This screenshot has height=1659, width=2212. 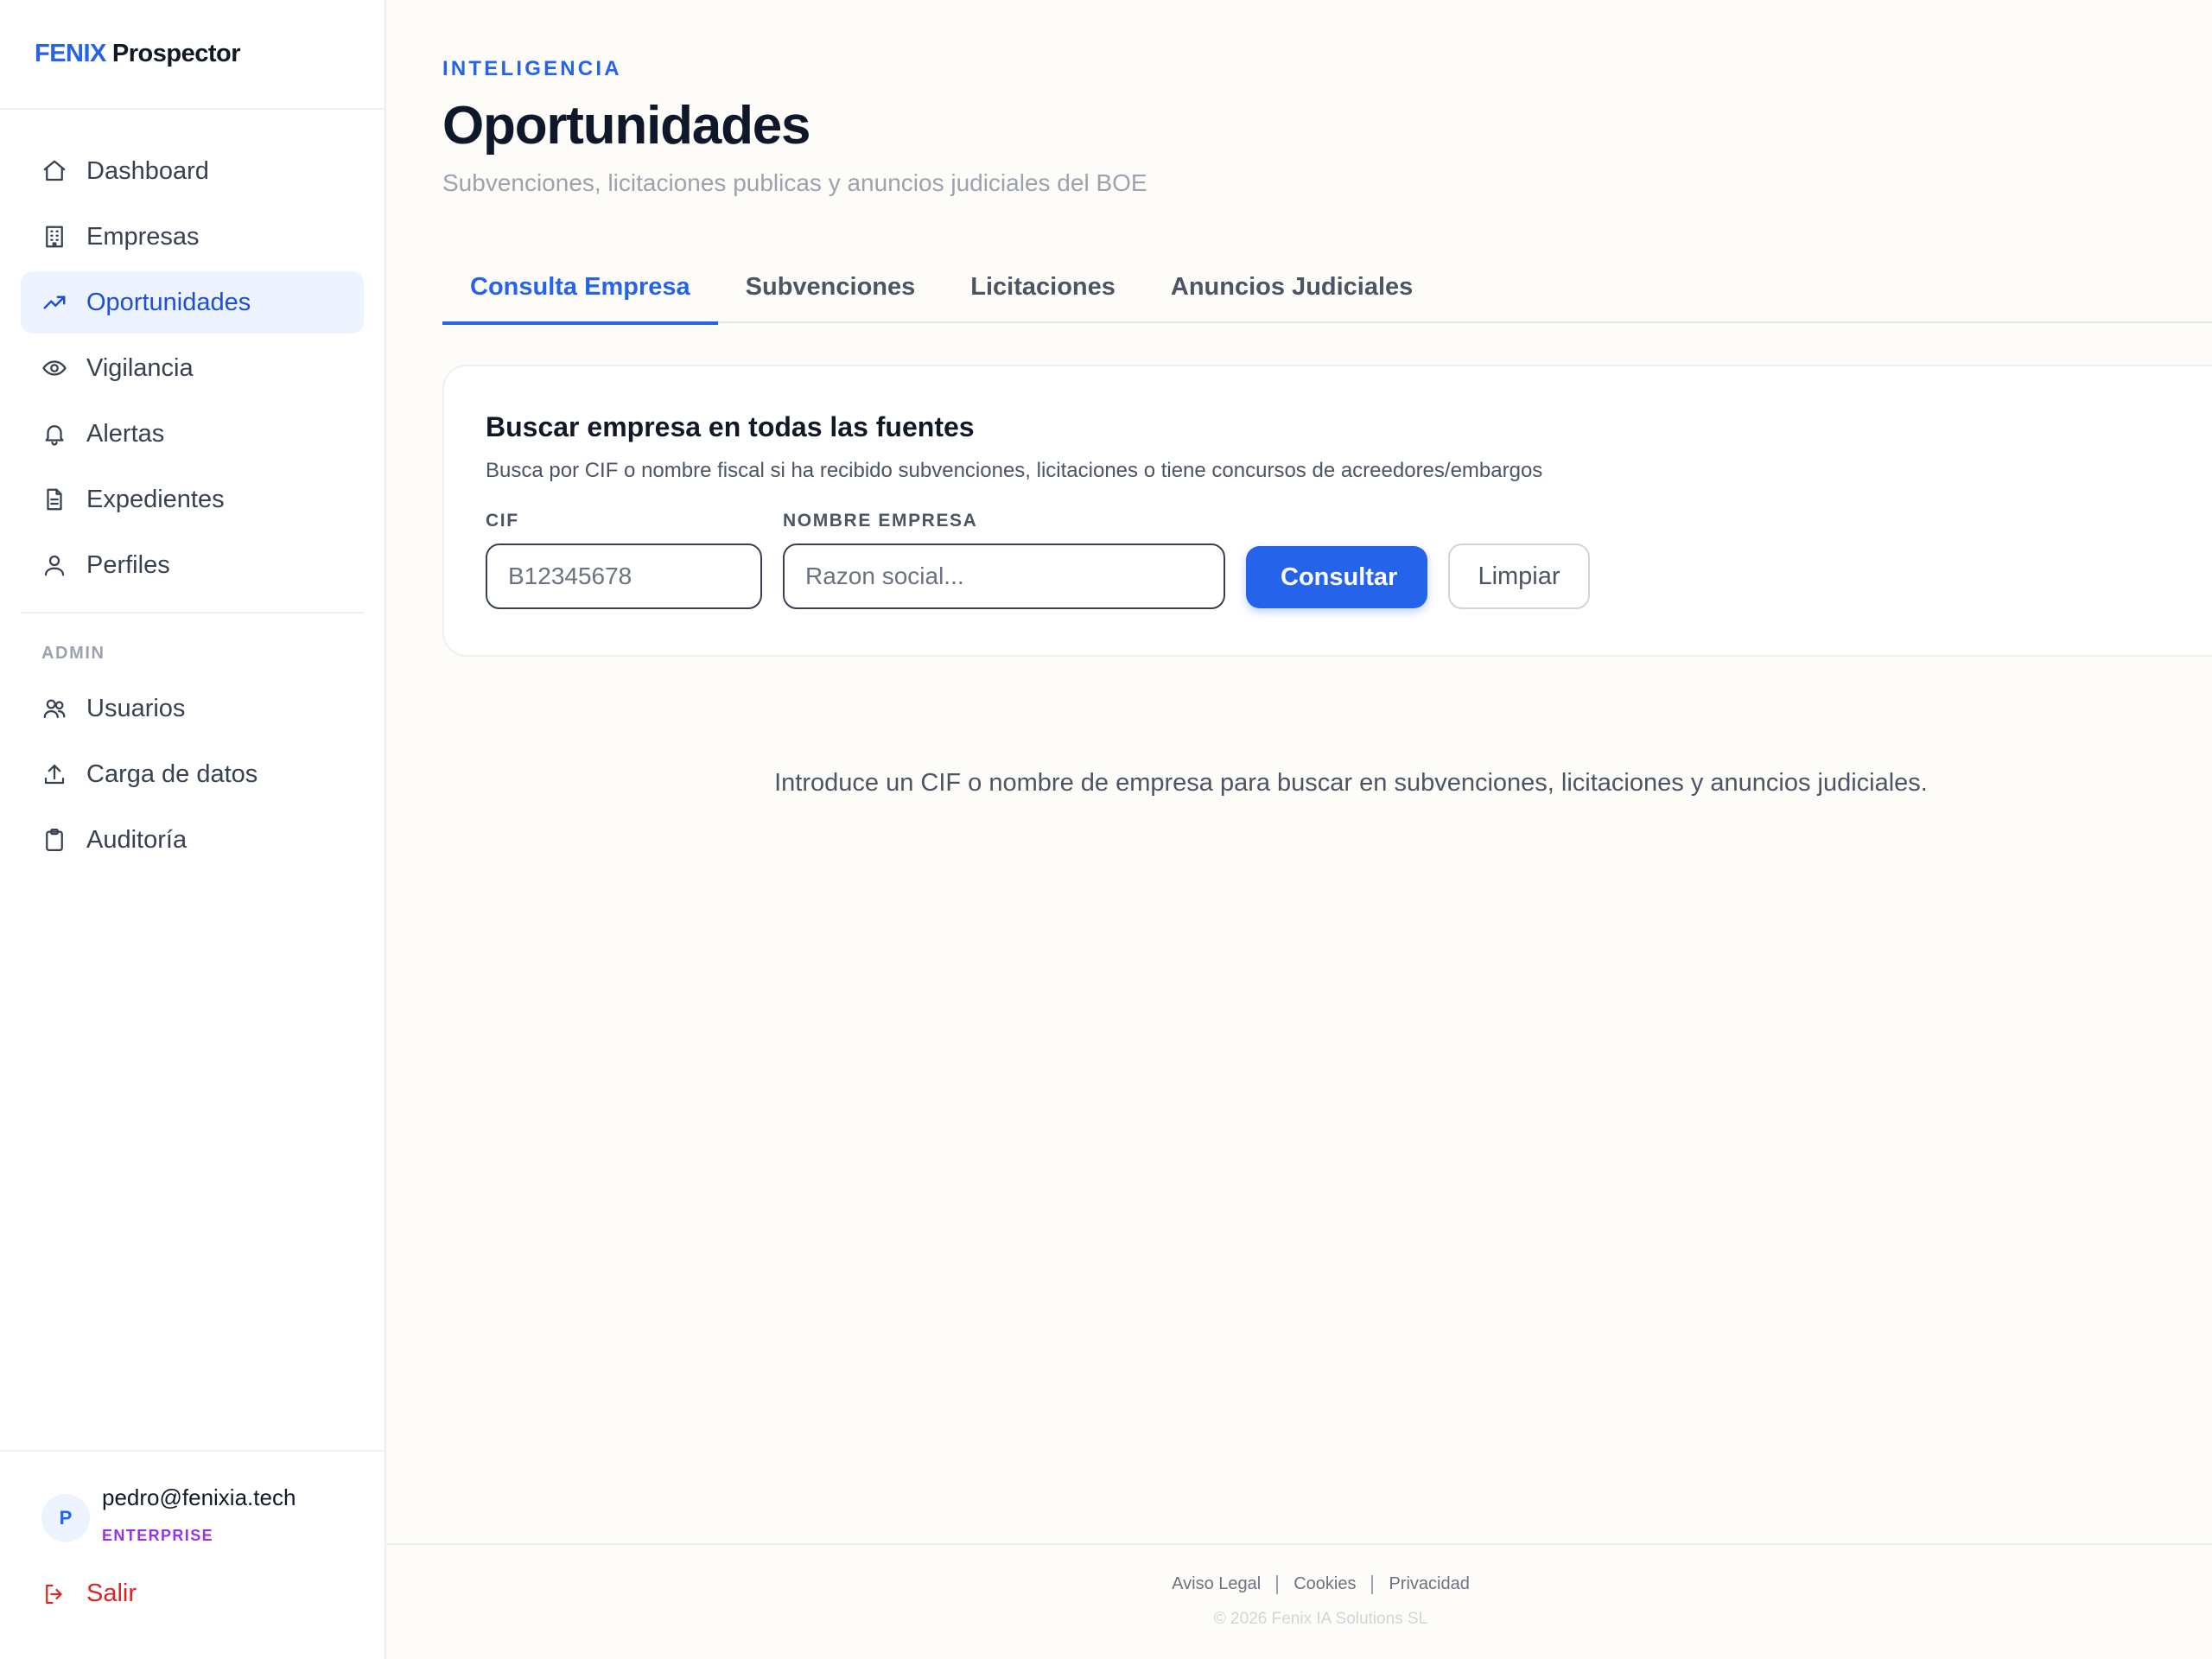 What do you see at coordinates (192, 1594) in the screenshot?
I see `logout-button: Salir` at bounding box center [192, 1594].